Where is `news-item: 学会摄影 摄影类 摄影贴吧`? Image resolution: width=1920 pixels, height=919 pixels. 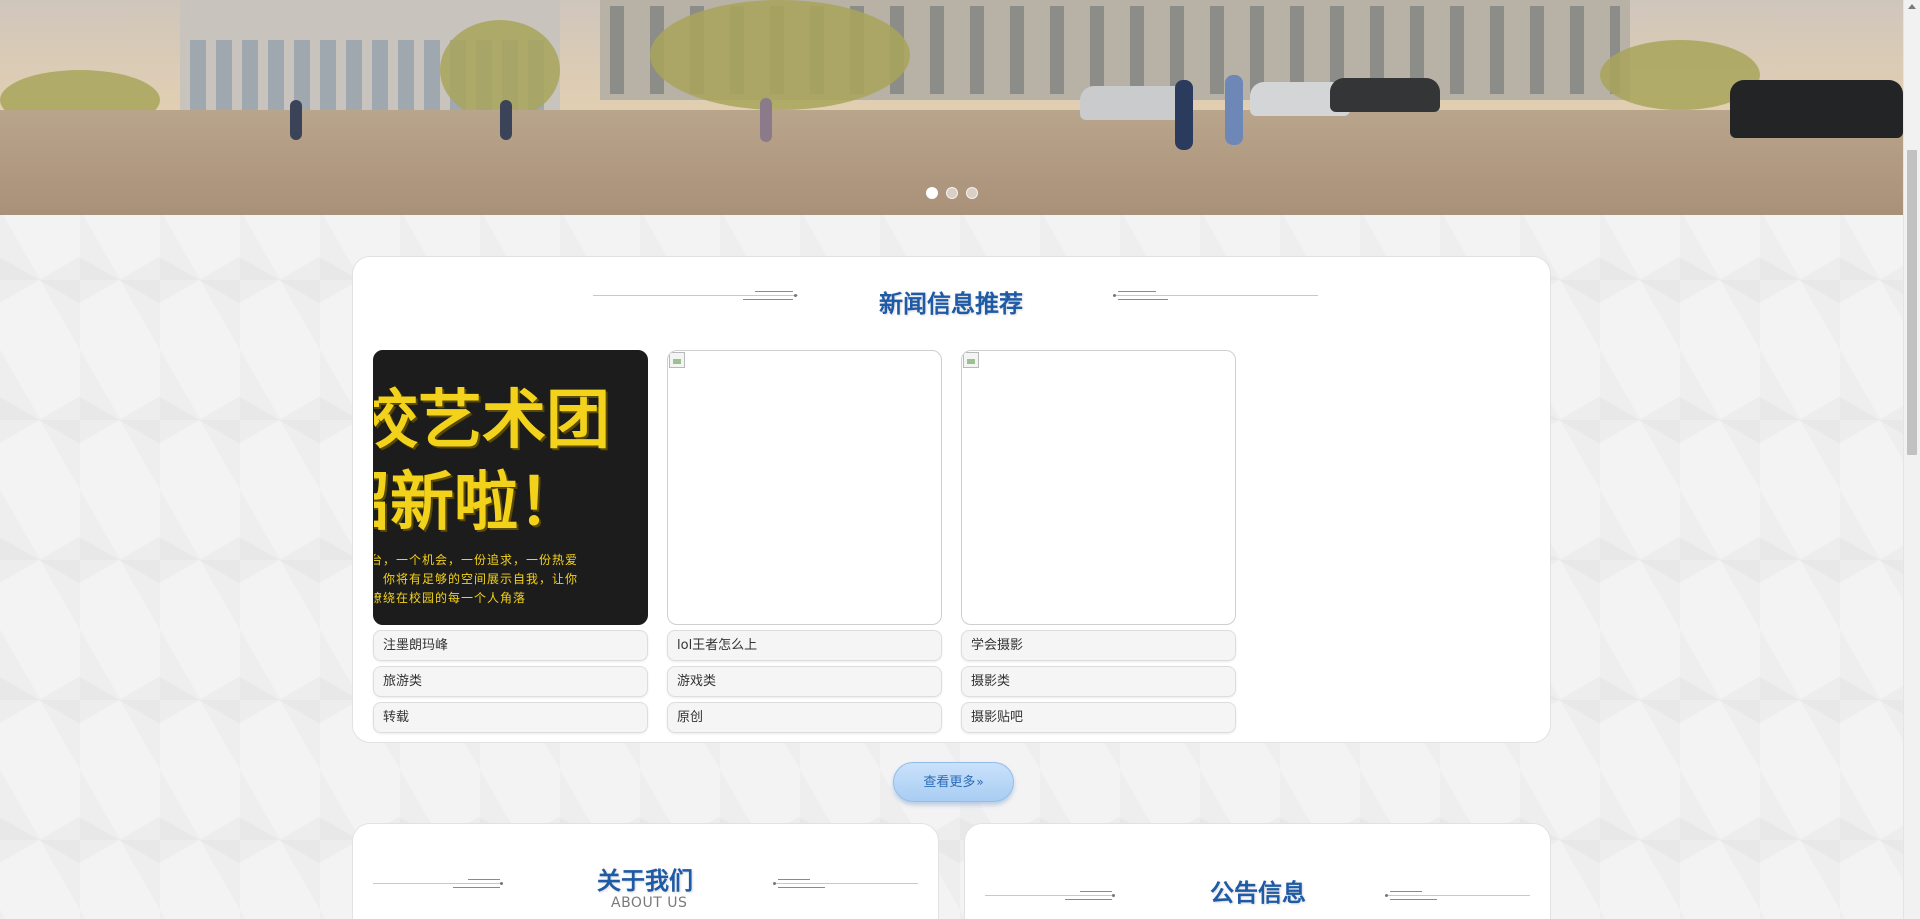
news-item: 学会摄影 摄影类 摄影贴吧 is located at coordinates (1098, 541).